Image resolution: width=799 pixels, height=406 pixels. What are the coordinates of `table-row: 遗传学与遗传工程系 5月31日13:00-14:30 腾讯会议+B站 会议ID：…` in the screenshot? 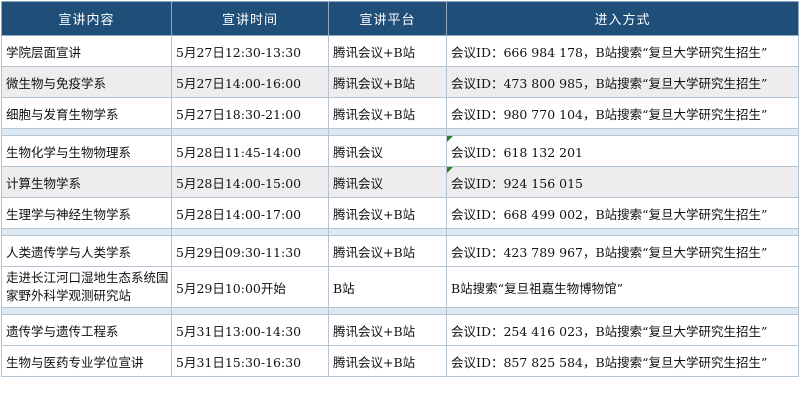 It's located at (400, 330).